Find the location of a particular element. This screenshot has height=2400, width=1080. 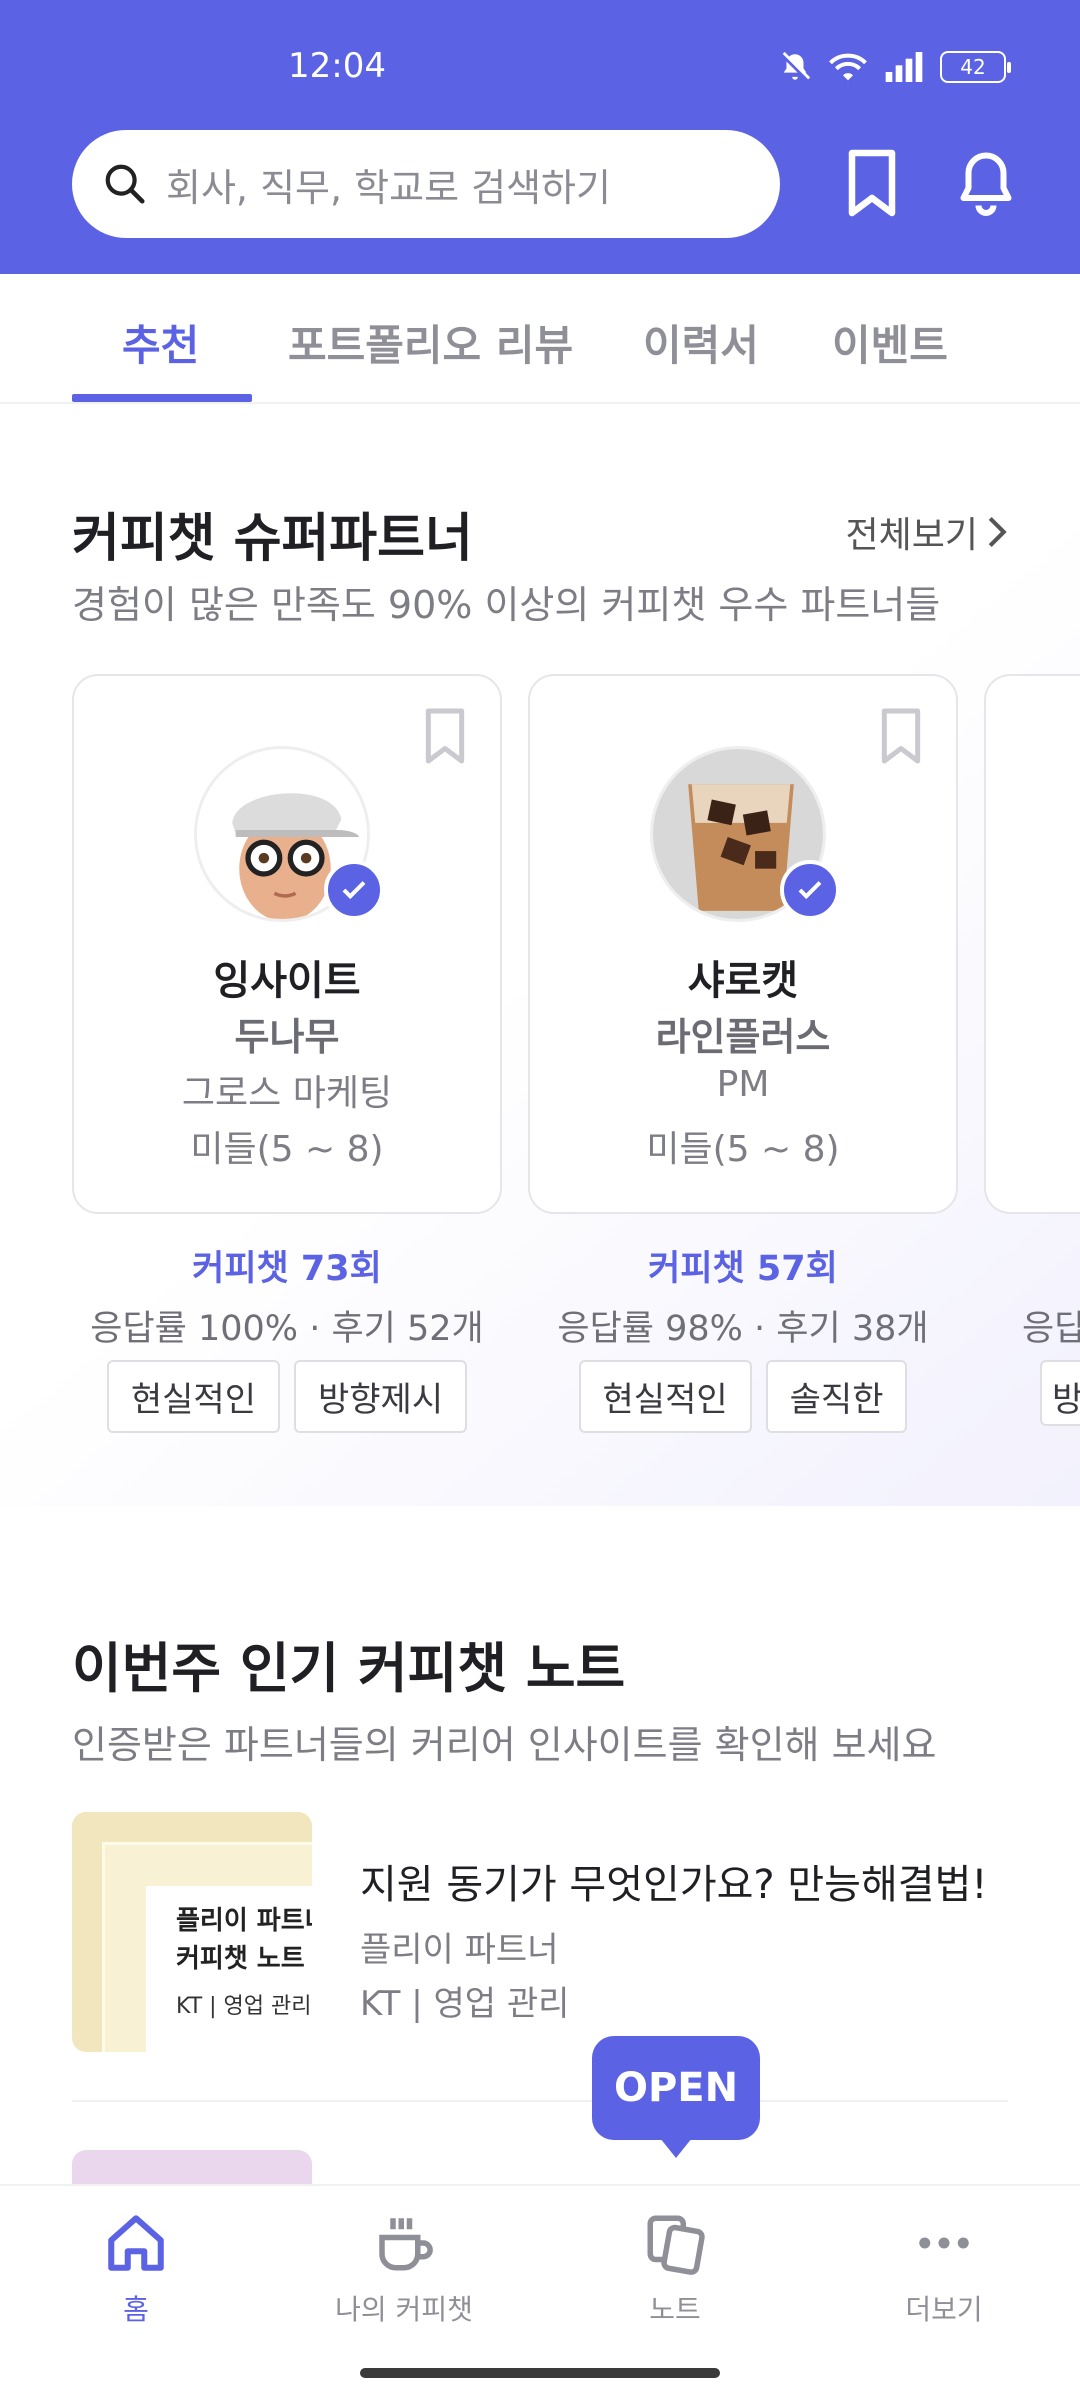

coffeechat-count: 커피챗 73회 is located at coordinates (287, 1269).